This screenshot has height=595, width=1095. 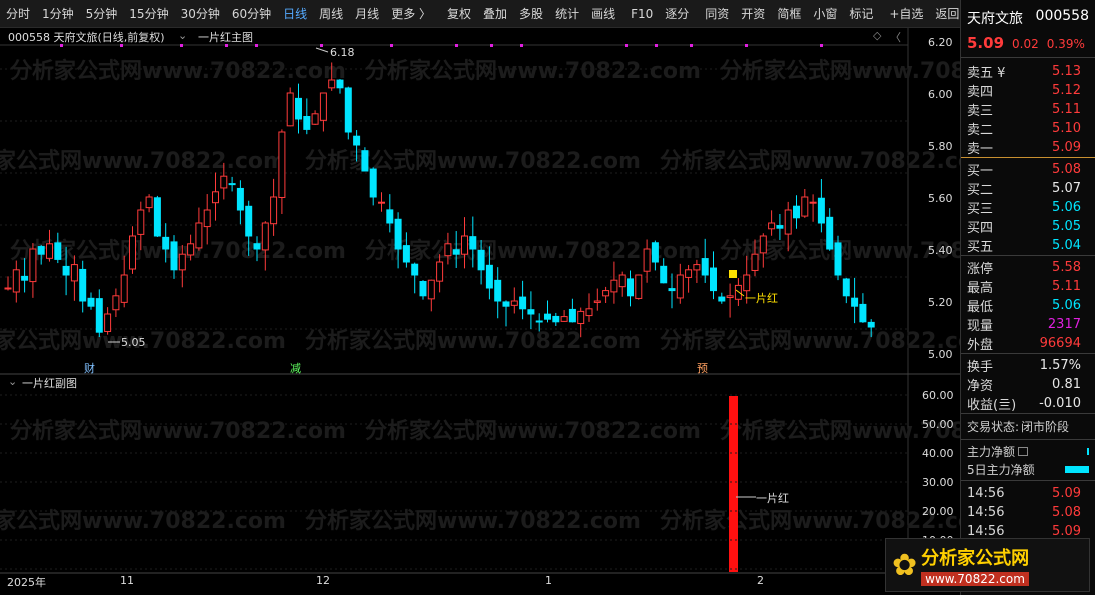 What do you see at coordinates (642, 14) in the screenshot?
I see `toolbar-item: F10` at bounding box center [642, 14].